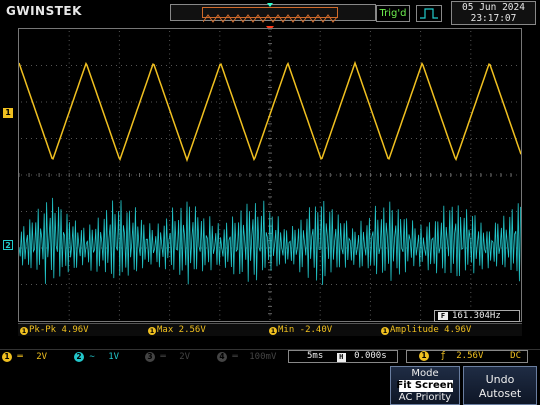  I want to click on ch2-status: 2 ∼ 1V, so click(96, 357).